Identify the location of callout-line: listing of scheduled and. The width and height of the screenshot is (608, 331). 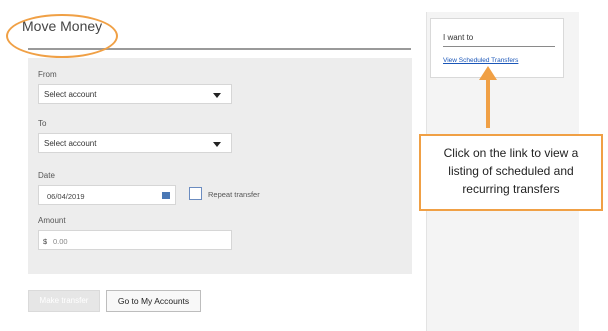
(511, 171).